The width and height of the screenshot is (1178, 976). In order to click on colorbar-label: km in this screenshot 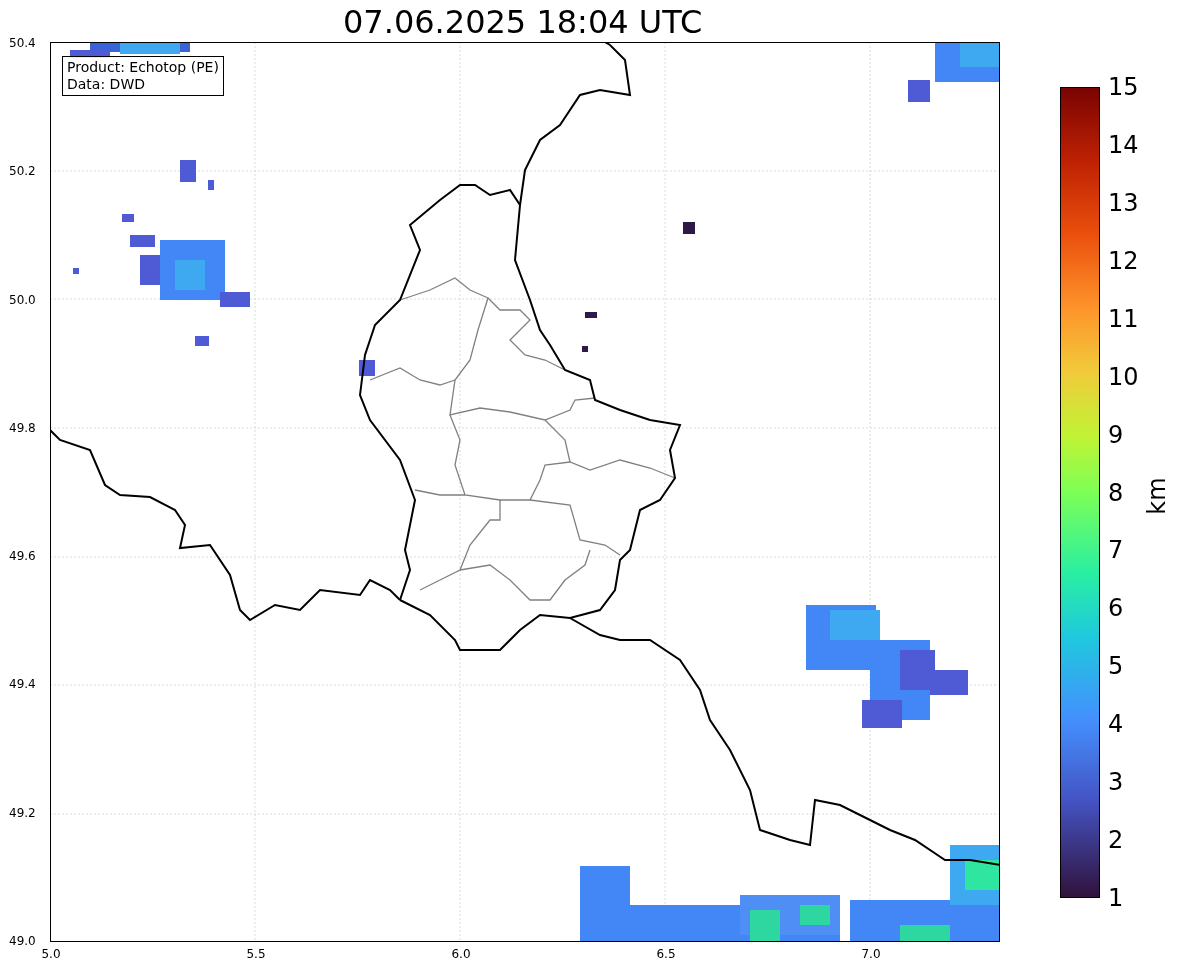, I will do `click(1156, 496)`.